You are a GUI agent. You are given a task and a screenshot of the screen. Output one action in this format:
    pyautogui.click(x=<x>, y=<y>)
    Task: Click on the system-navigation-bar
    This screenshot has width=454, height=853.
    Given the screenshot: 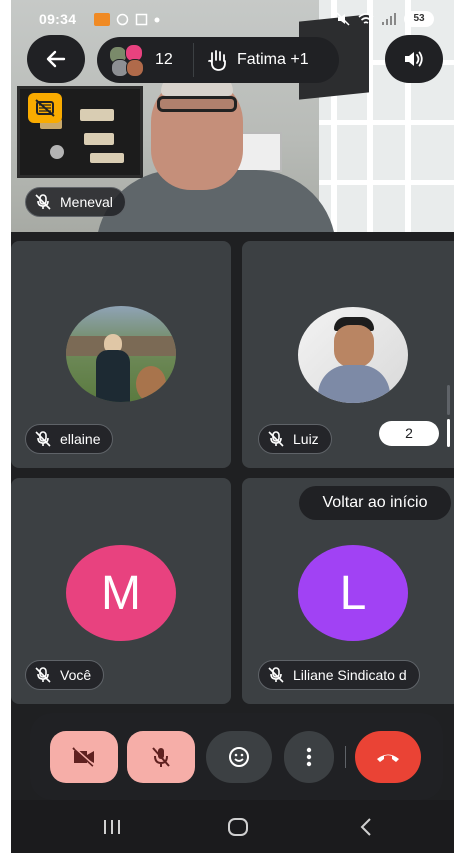 What is the action you would take?
    pyautogui.click(x=232, y=826)
    